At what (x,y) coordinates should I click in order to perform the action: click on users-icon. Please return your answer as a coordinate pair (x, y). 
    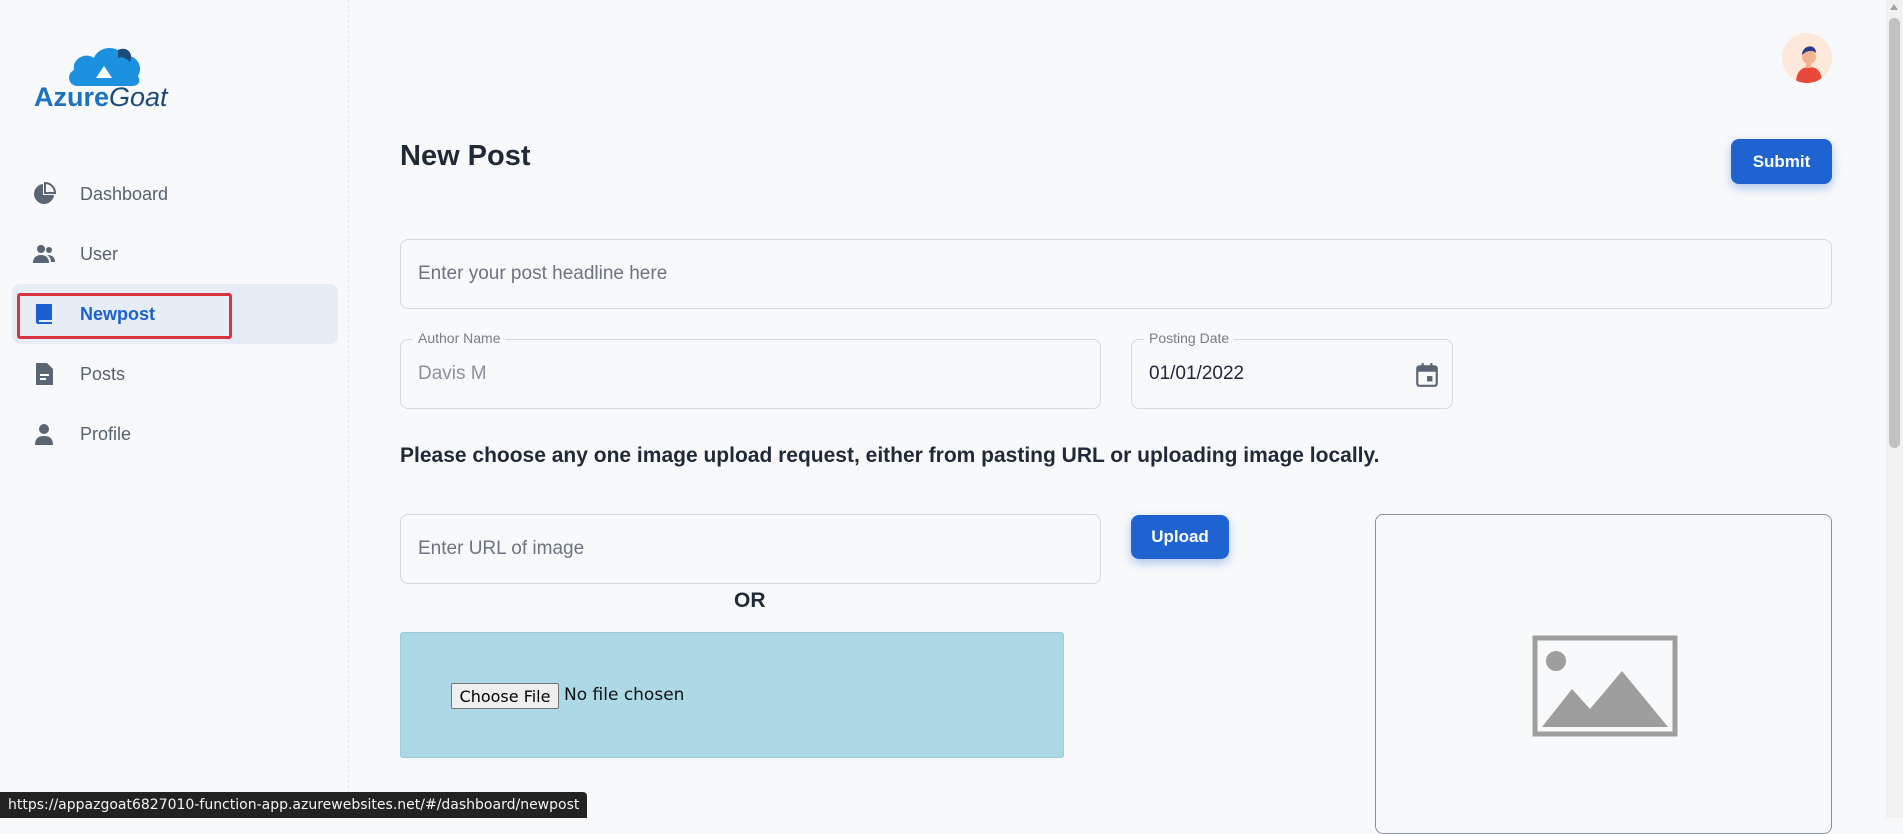
    Looking at the image, I should click on (44, 254).